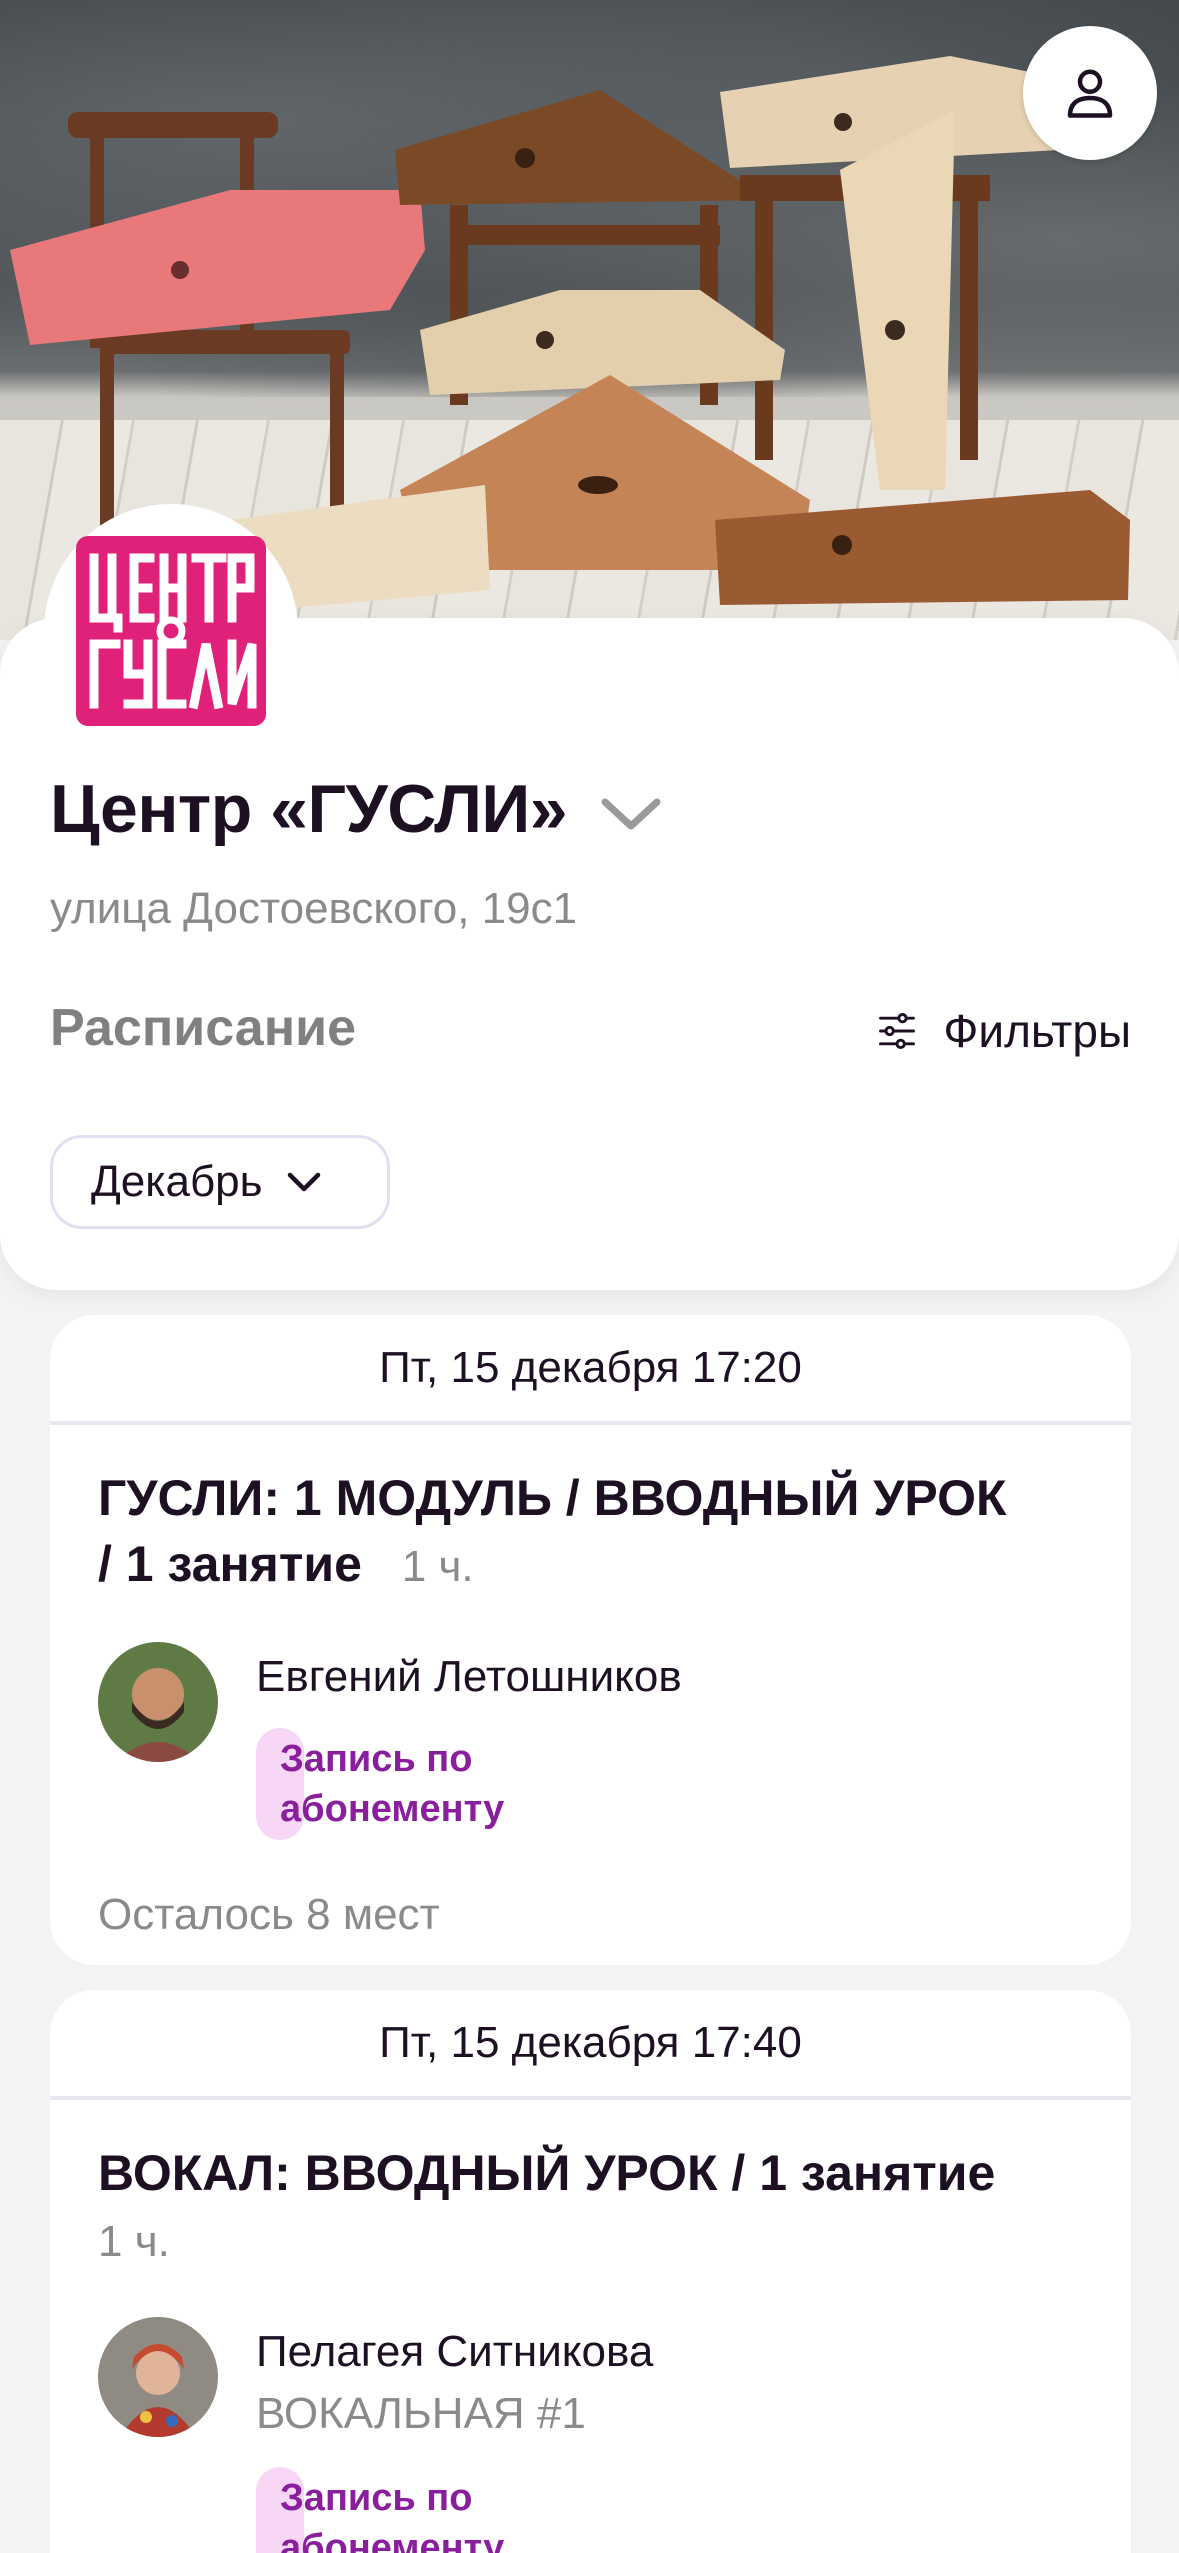  I want to click on filters-button: Фильтры, so click(1003, 1031).